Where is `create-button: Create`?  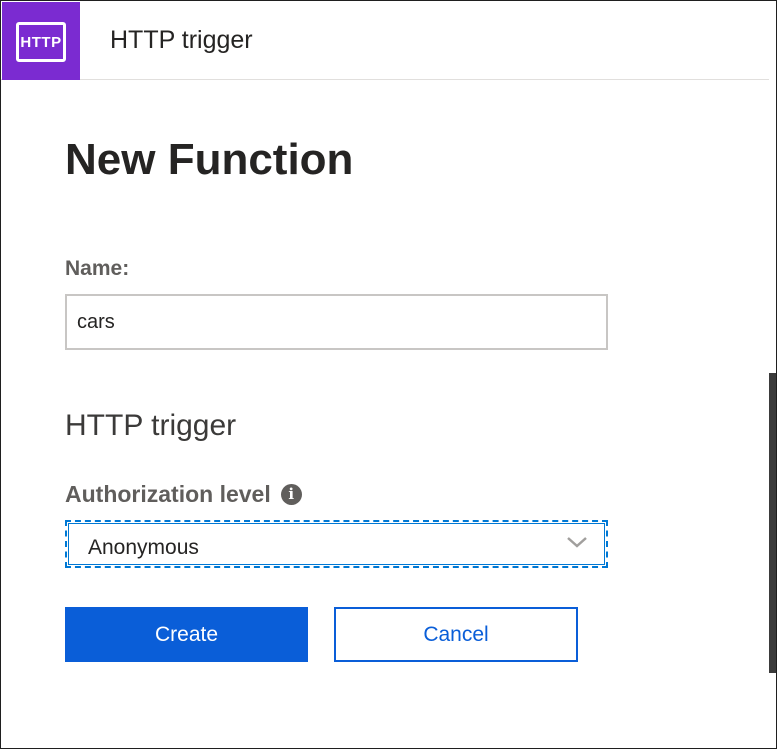
create-button: Create is located at coordinates (186, 634).